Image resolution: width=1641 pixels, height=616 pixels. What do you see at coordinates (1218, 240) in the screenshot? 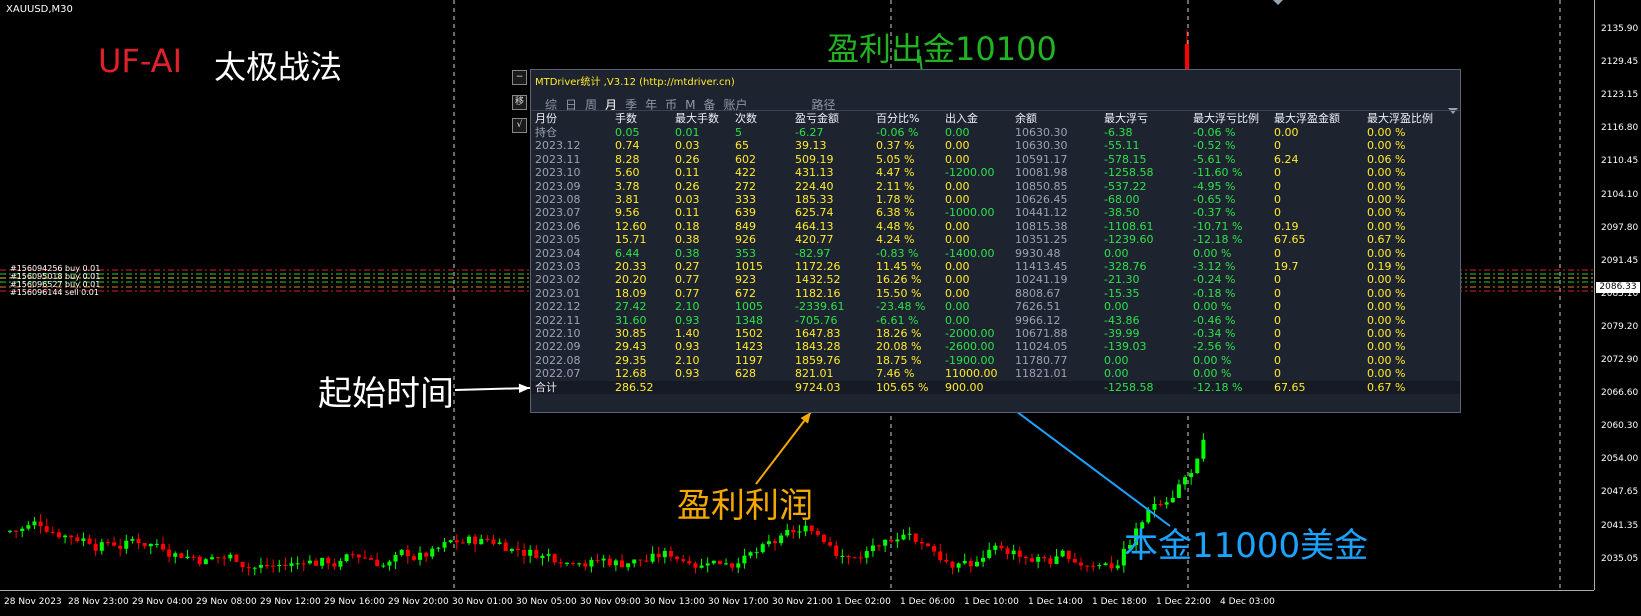
I see `table-cell: -12.18 %` at bounding box center [1218, 240].